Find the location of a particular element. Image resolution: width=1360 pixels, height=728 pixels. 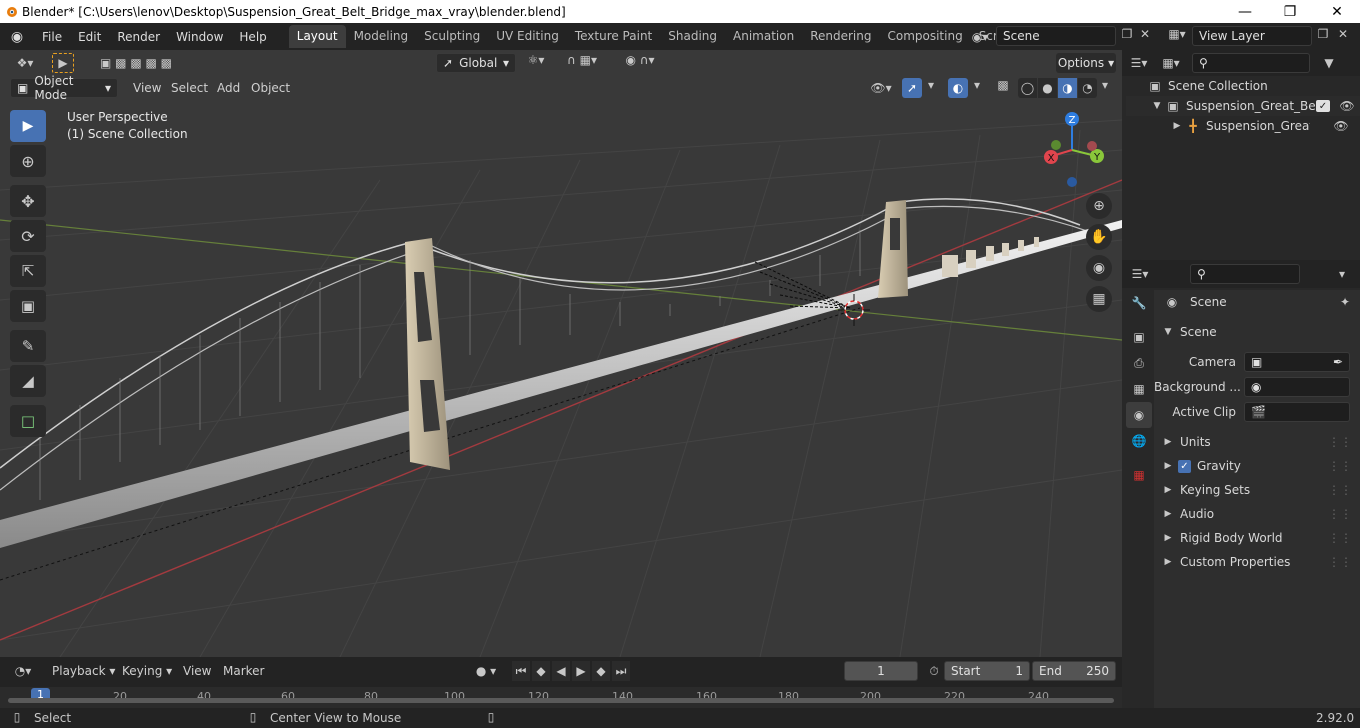

viewport-menu-view: View is located at coordinates (147, 88).